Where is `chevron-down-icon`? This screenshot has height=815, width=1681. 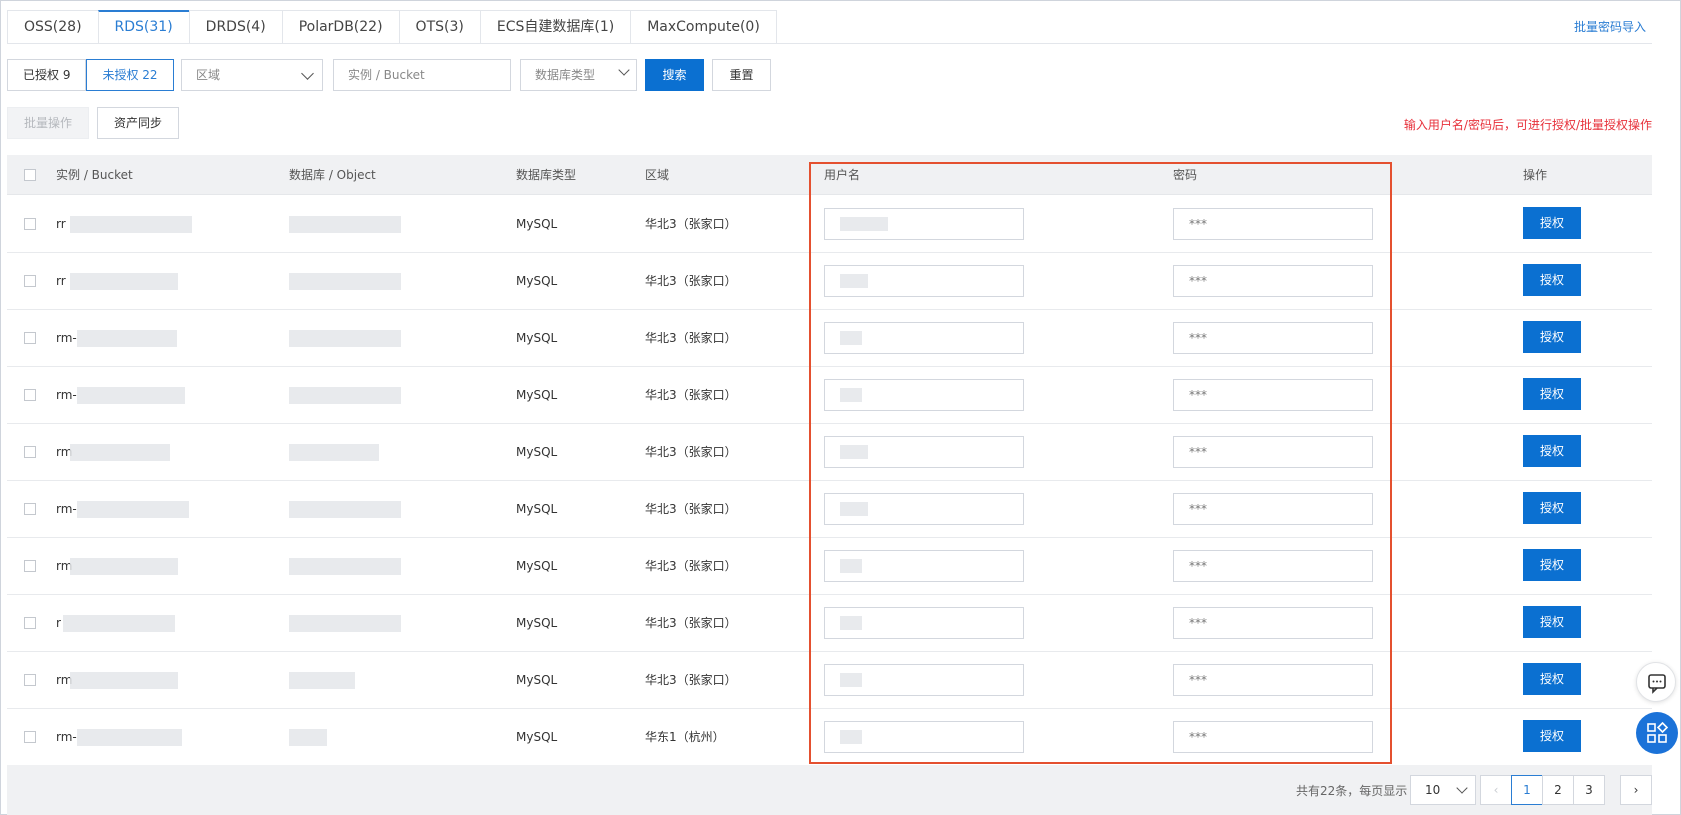 chevron-down-icon is located at coordinates (1462, 788).